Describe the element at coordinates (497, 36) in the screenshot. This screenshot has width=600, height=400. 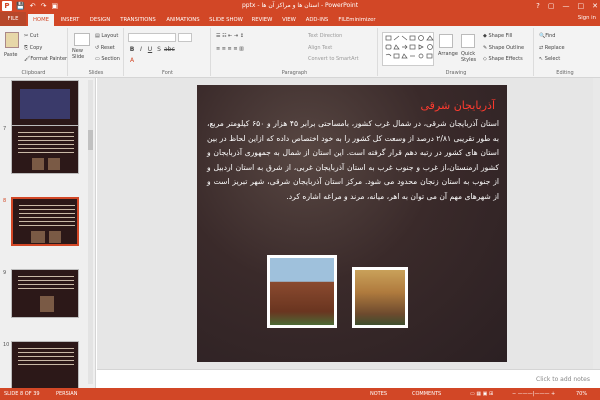
I see `shape-fill-button: ◆ Shape Fill` at that location.